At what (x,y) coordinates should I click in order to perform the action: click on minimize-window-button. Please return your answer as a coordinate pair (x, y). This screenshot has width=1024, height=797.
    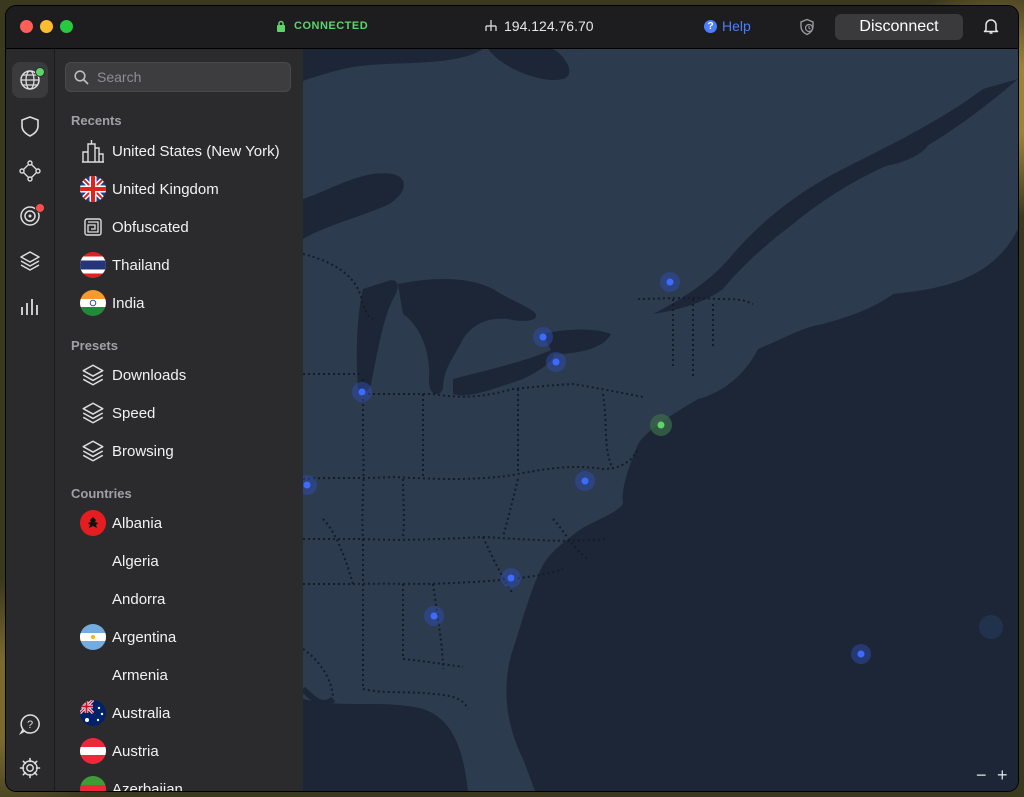
    Looking at the image, I should click on (46, 26).